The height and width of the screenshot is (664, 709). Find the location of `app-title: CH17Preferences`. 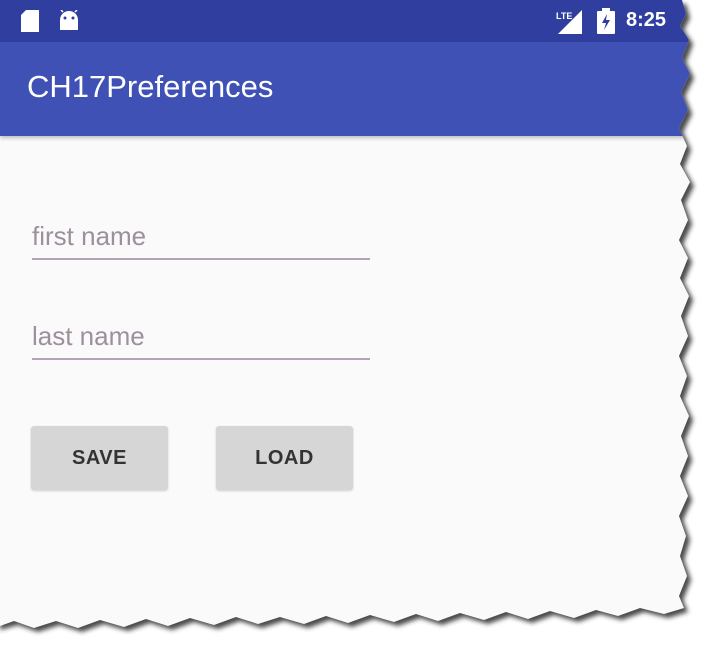

app-title: CH17Preferences is located at coordinates (150, 86).